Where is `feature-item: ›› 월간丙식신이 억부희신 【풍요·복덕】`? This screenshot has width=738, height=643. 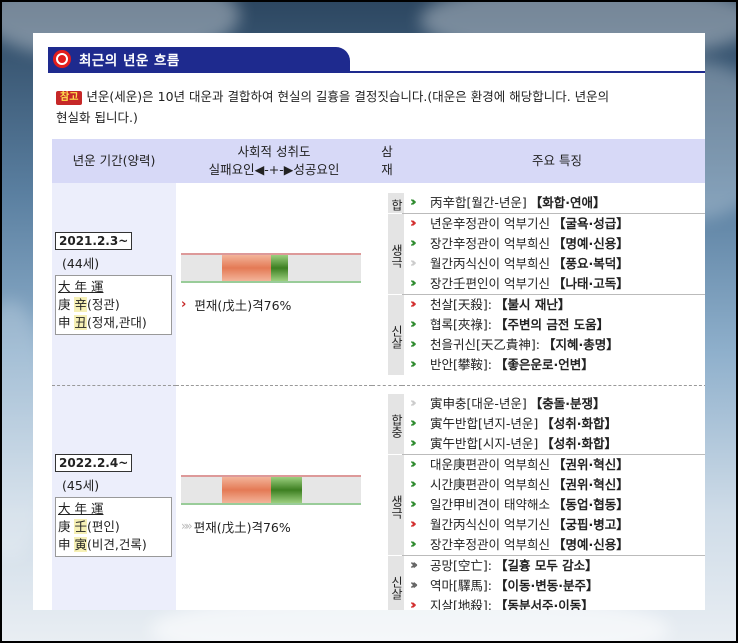 feature-item: ›› 월간丙식신이 억부희신 【풍요·복덕】 is located at coordinates (519, 264).